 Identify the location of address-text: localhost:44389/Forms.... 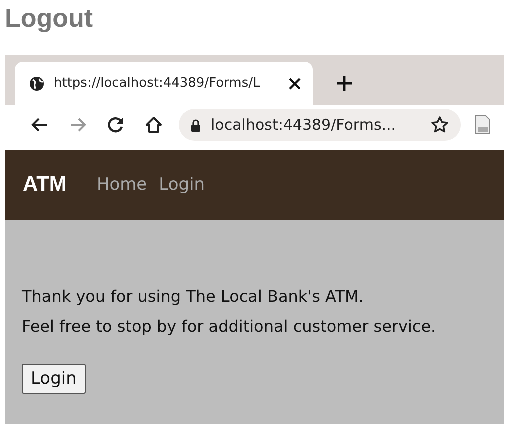
(304, 125).